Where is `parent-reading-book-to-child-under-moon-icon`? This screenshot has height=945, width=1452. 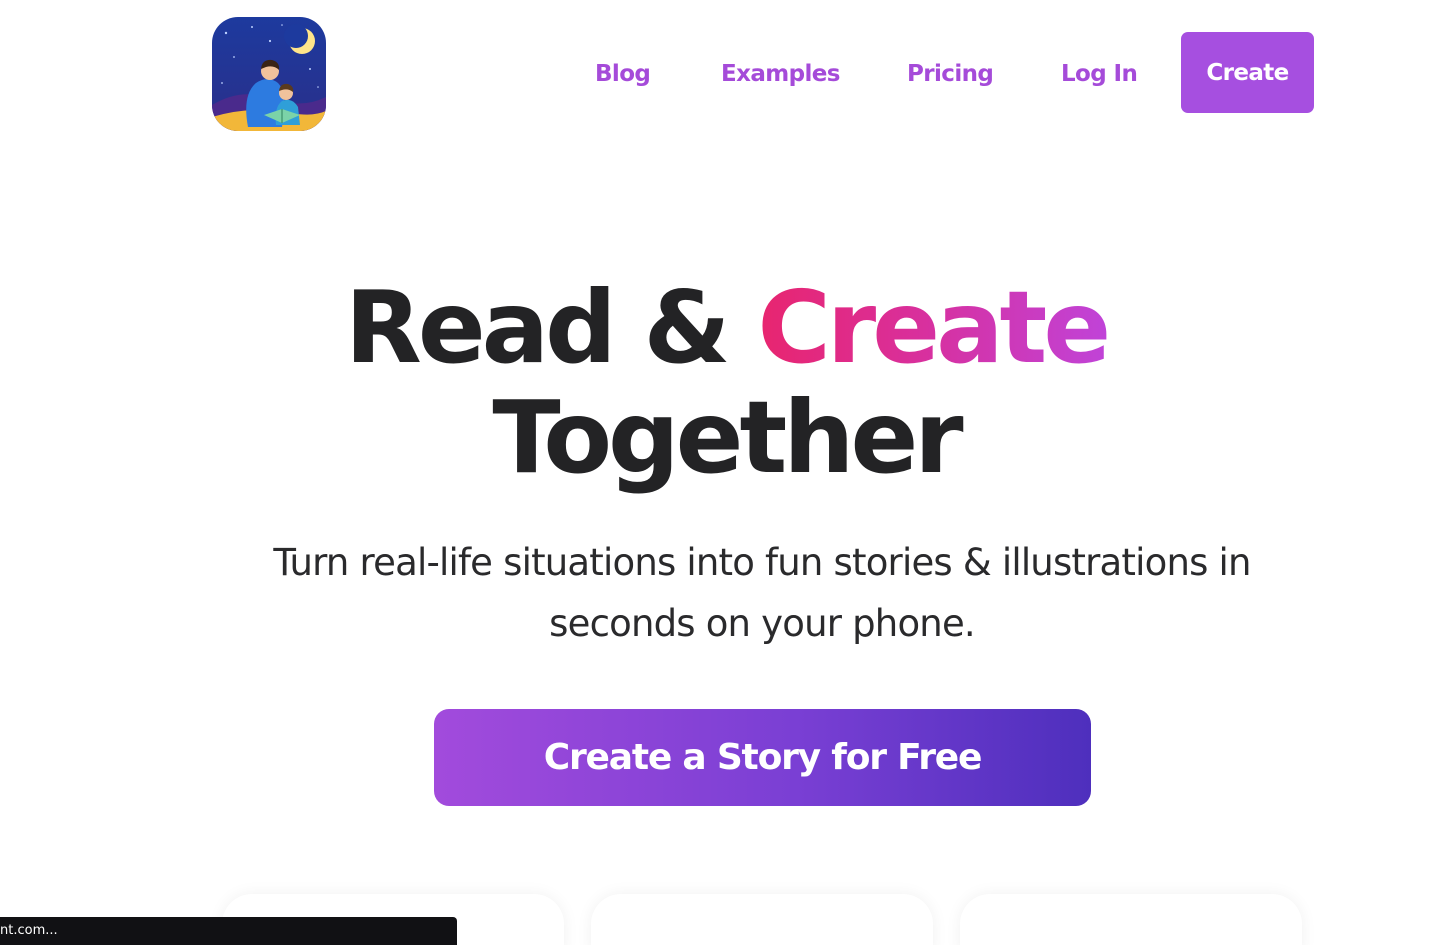 parent-reading-book-to-child-under-moon-icon is located at coordinates (269, 74).